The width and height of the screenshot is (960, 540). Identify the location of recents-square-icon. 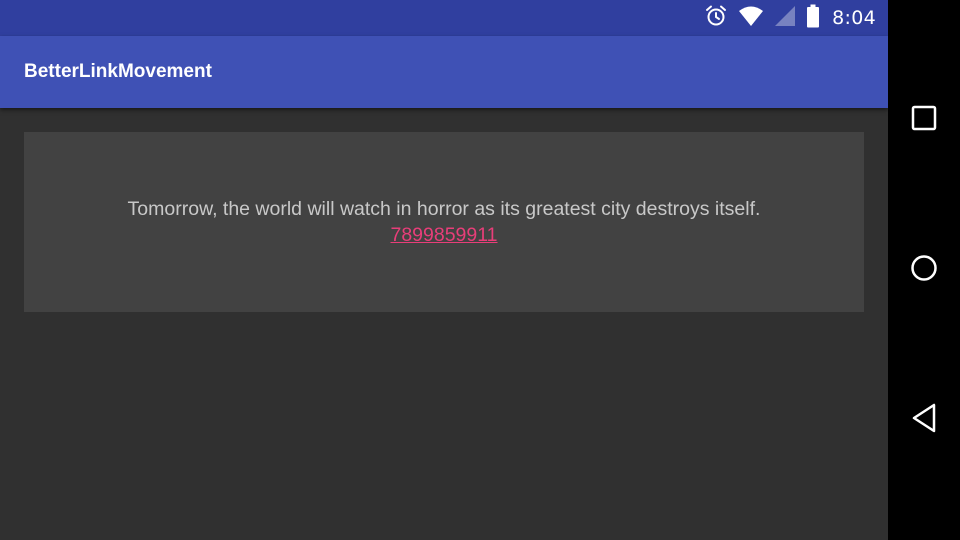
(924, 120).